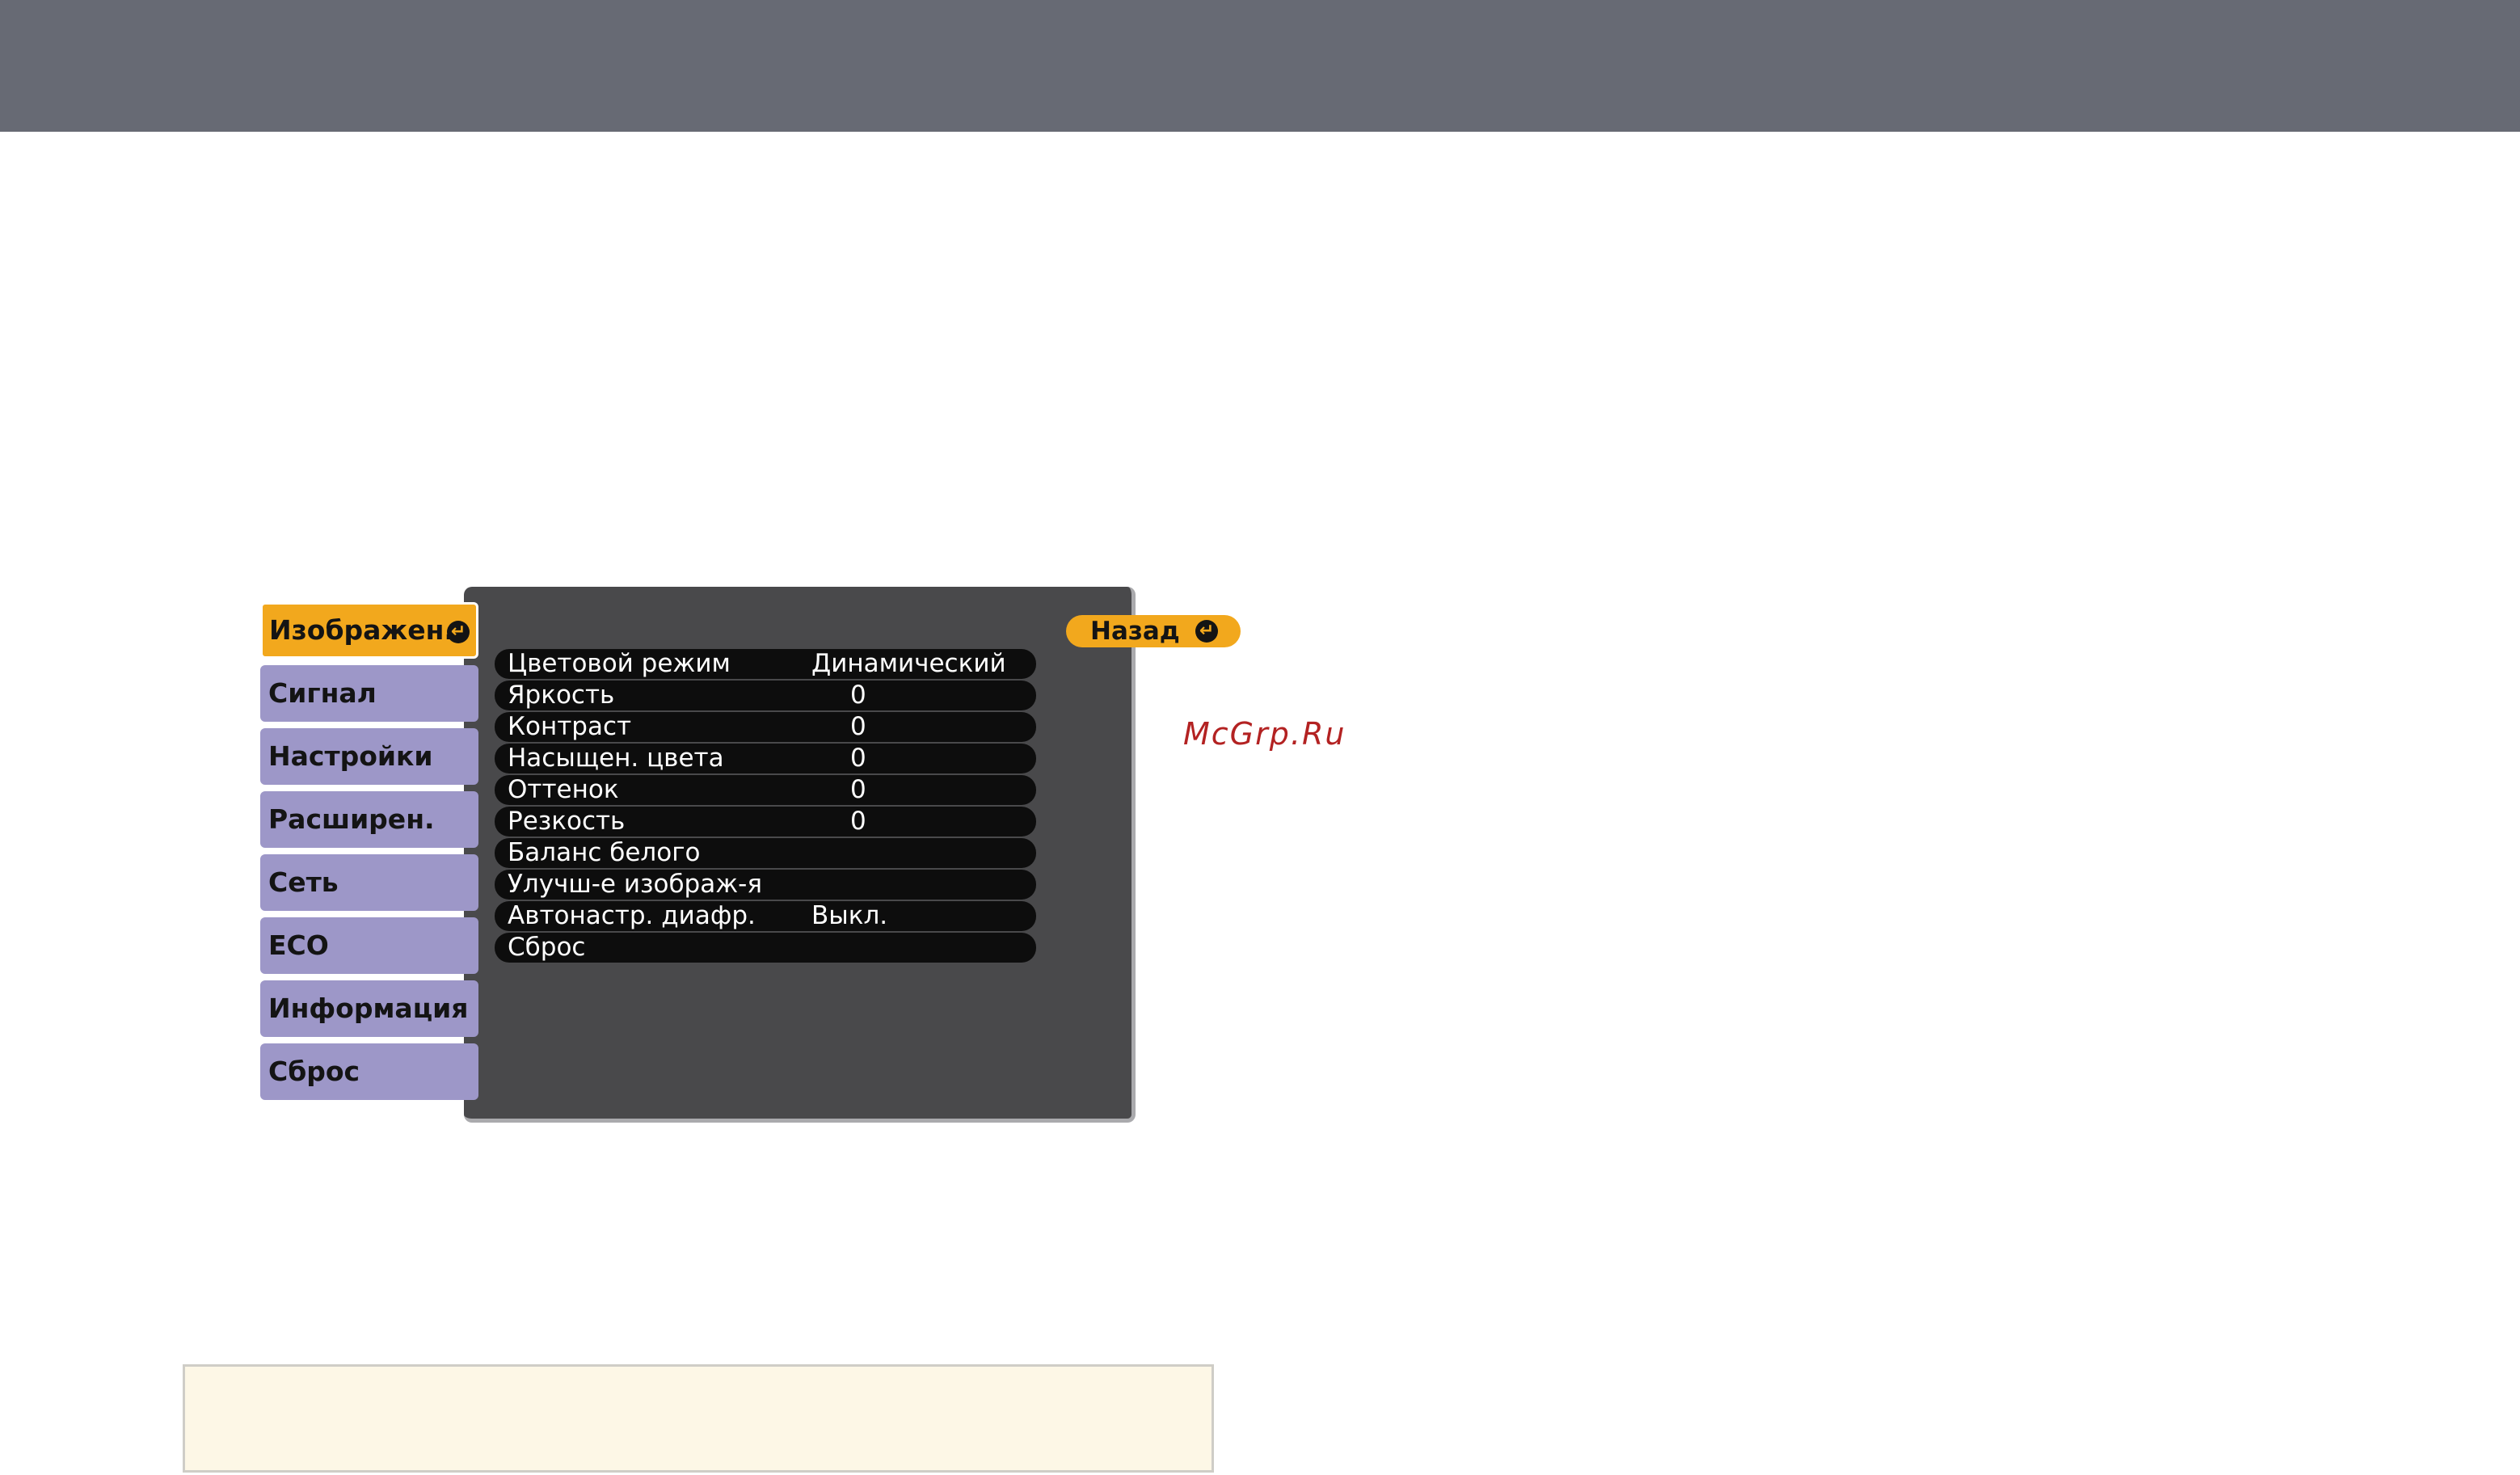  Describe the element at coordinates (547, 948) in the screenshot. I see `option-label: Сброс` at that location.